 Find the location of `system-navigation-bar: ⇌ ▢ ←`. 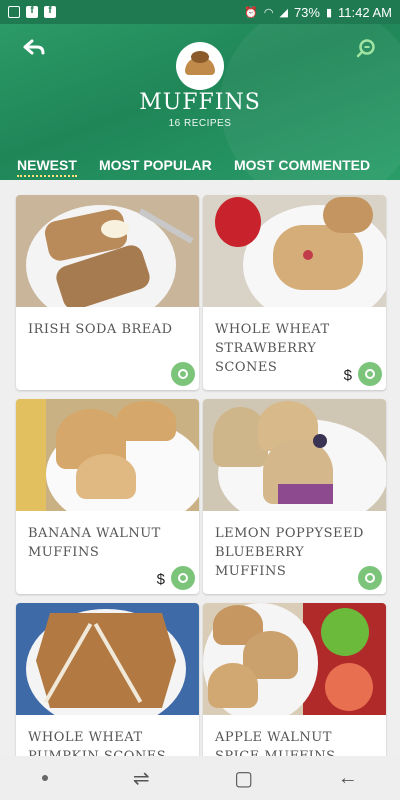

system-navigation-bar: ⇌ ▢ ← is located at coordinates (200, 778).